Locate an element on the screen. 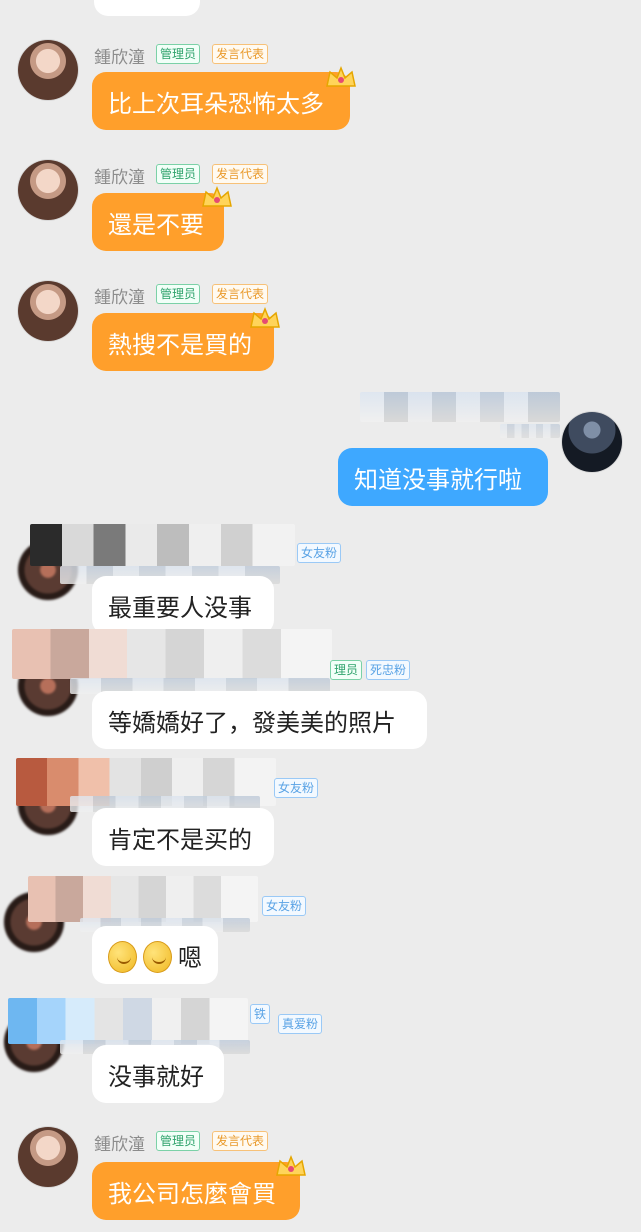 The width and height of the screenshot is (641, 1232). message-text: 還是不要 is located at coordinates (156, 224).